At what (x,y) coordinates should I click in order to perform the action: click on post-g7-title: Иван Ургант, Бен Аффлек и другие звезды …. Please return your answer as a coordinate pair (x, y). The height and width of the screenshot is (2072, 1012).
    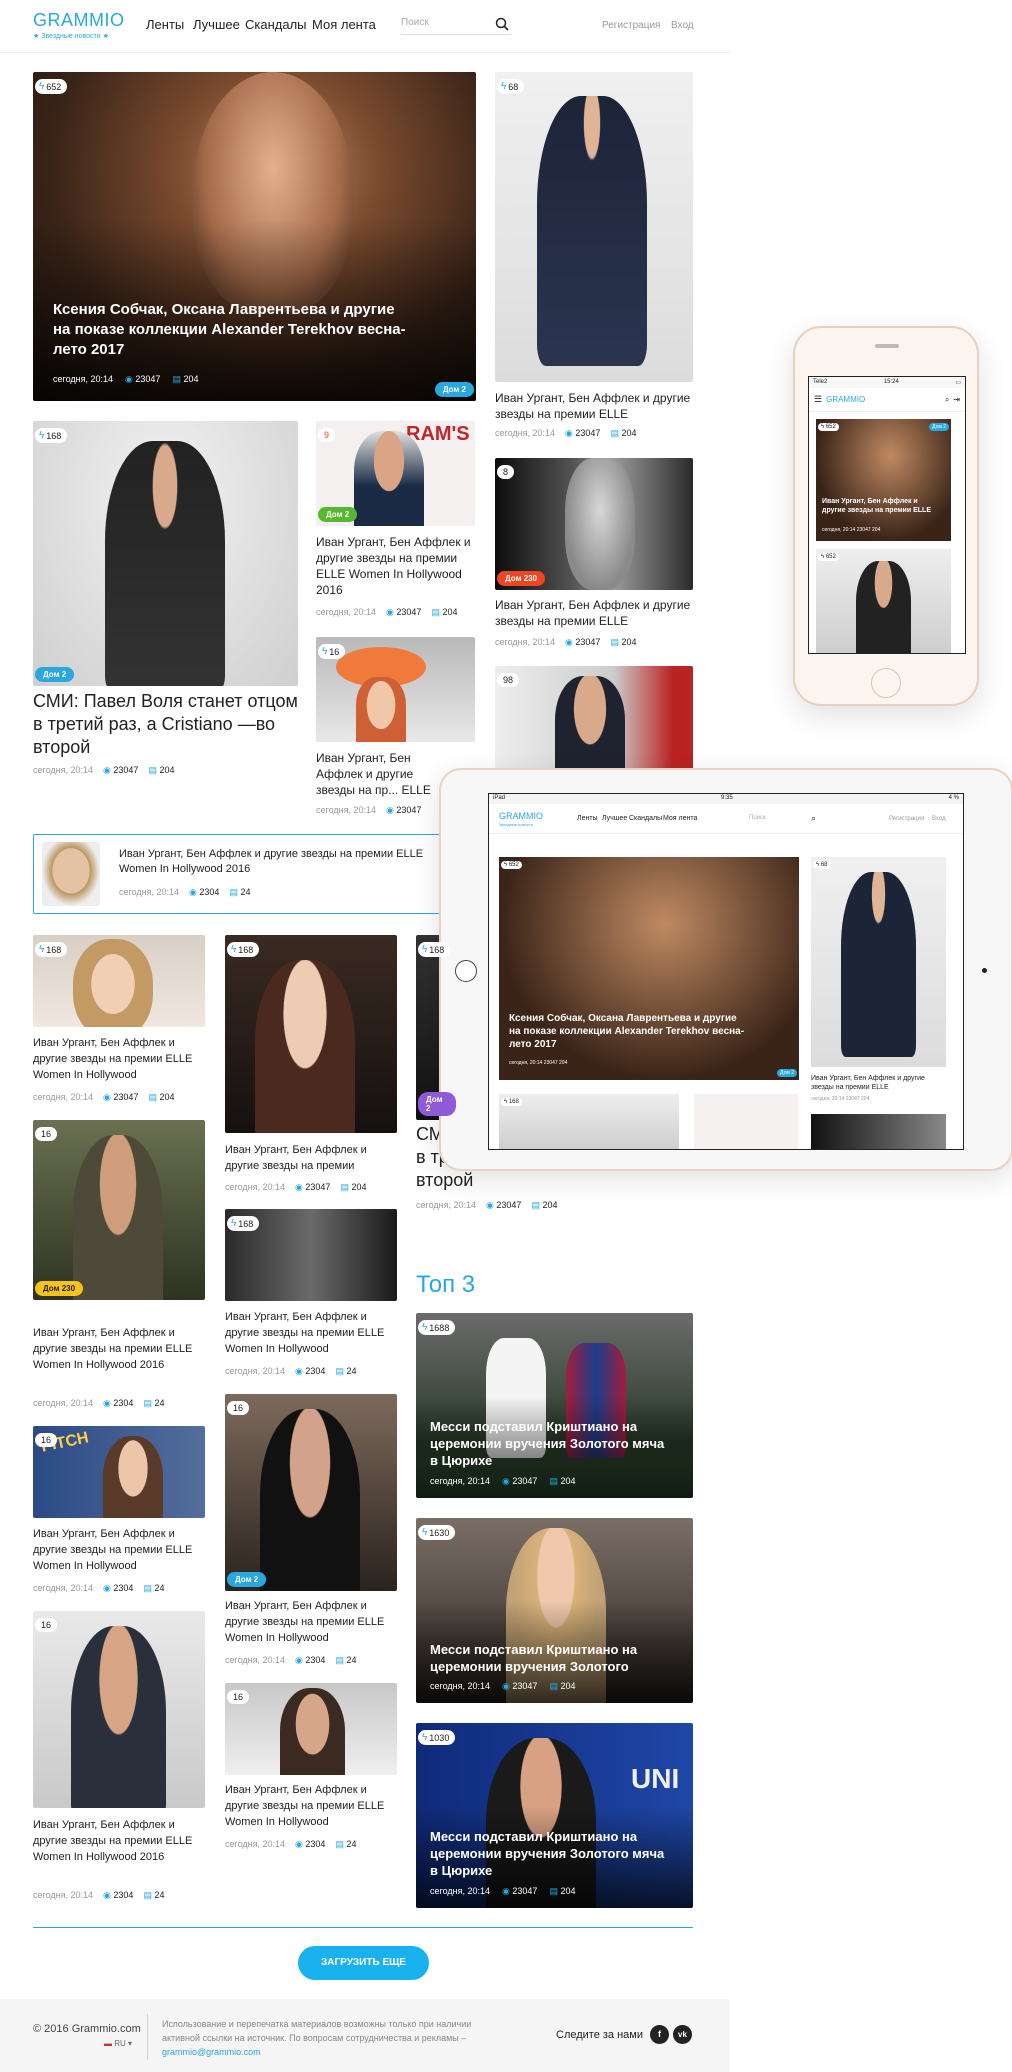
    Looking at the image, I should click on (311, 1622).